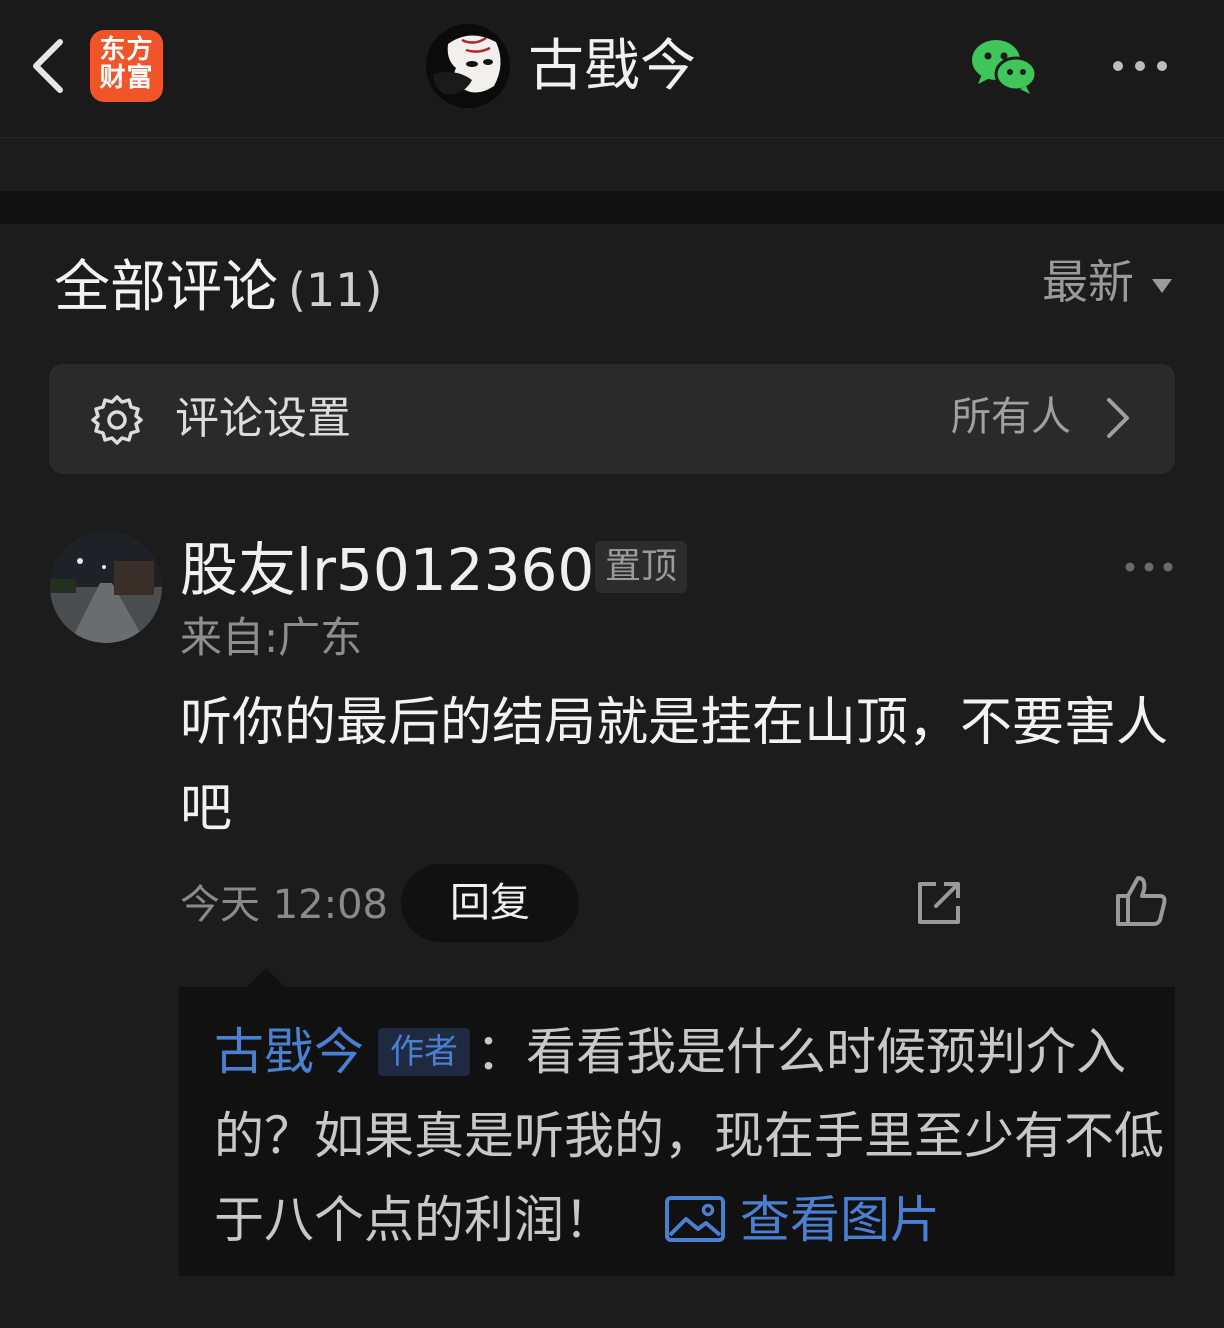 The height and width of the screenshot is (1328, 1224). What do you see at coordinates (126, 50) in the screenshot?
I see `app-logo-line1: 东方` at bounding box center [126, 50].